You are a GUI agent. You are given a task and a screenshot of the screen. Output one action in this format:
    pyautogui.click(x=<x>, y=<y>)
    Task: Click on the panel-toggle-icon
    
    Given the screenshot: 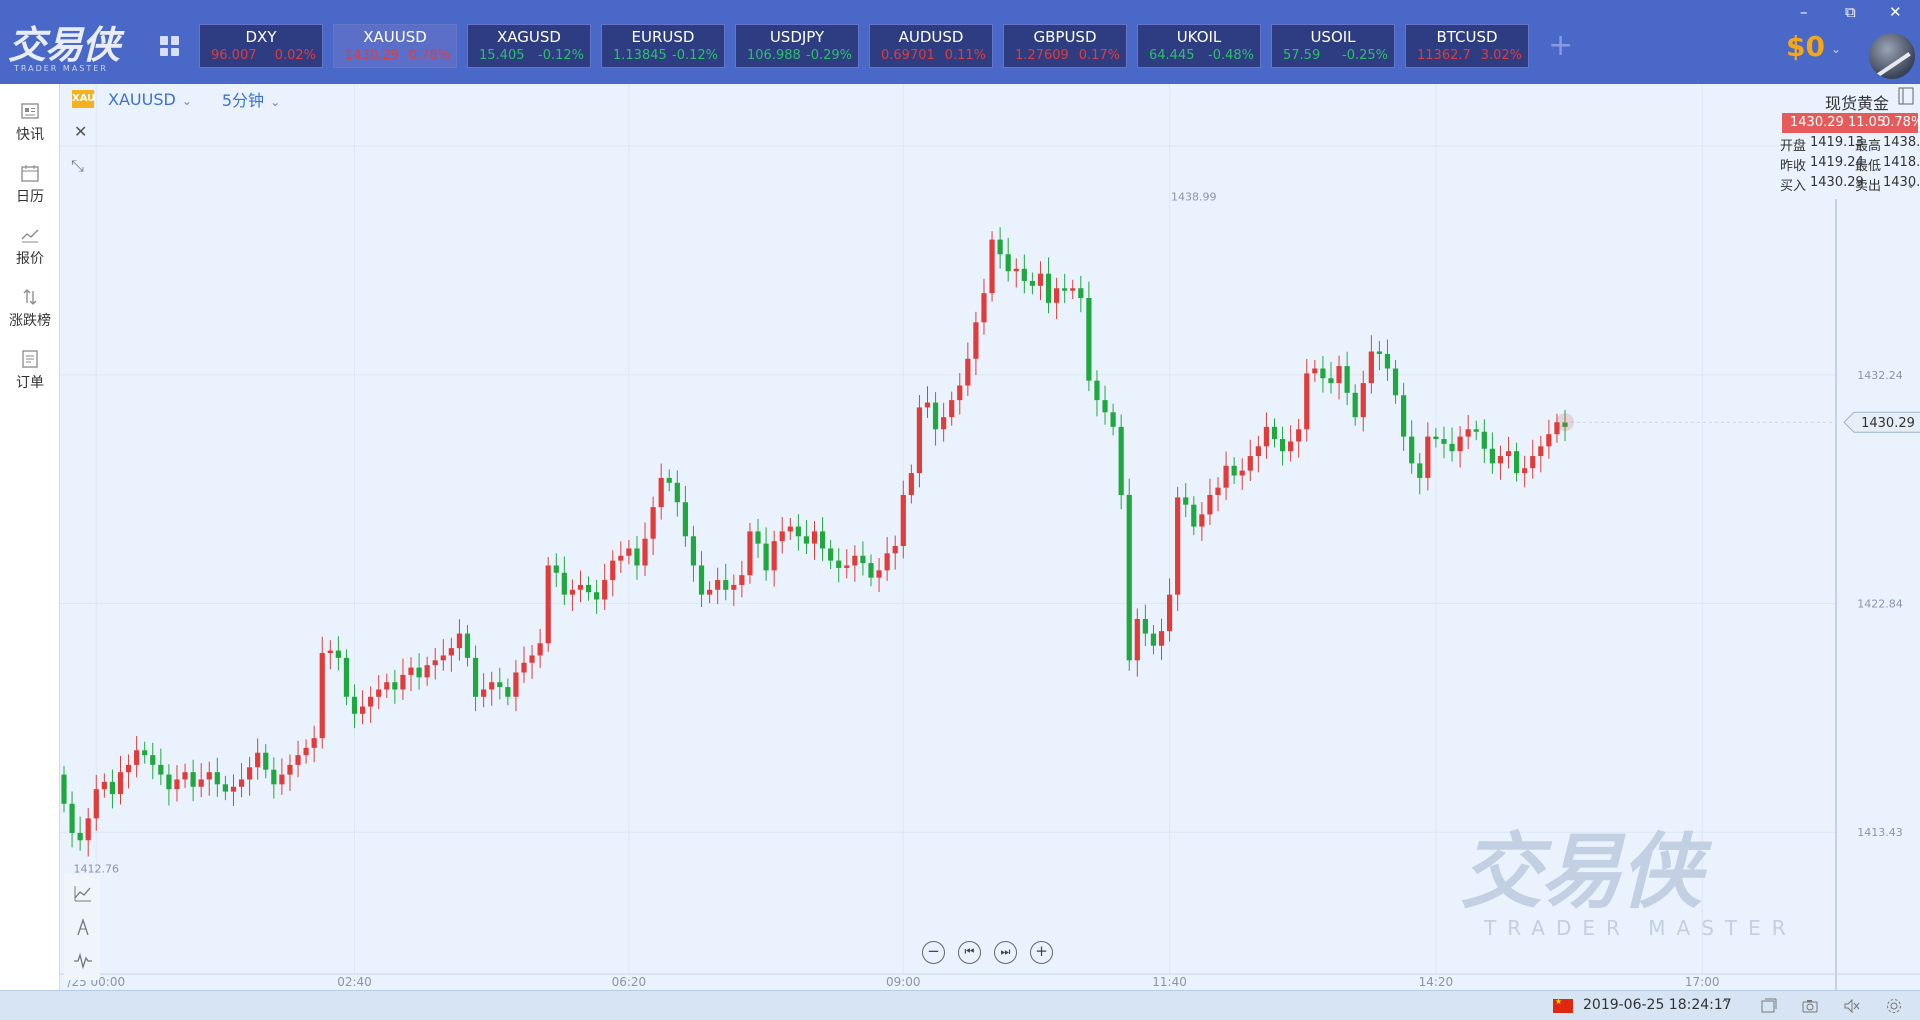 What is the action you would take?
    pyautogui.click(x=1906, y=96)
    